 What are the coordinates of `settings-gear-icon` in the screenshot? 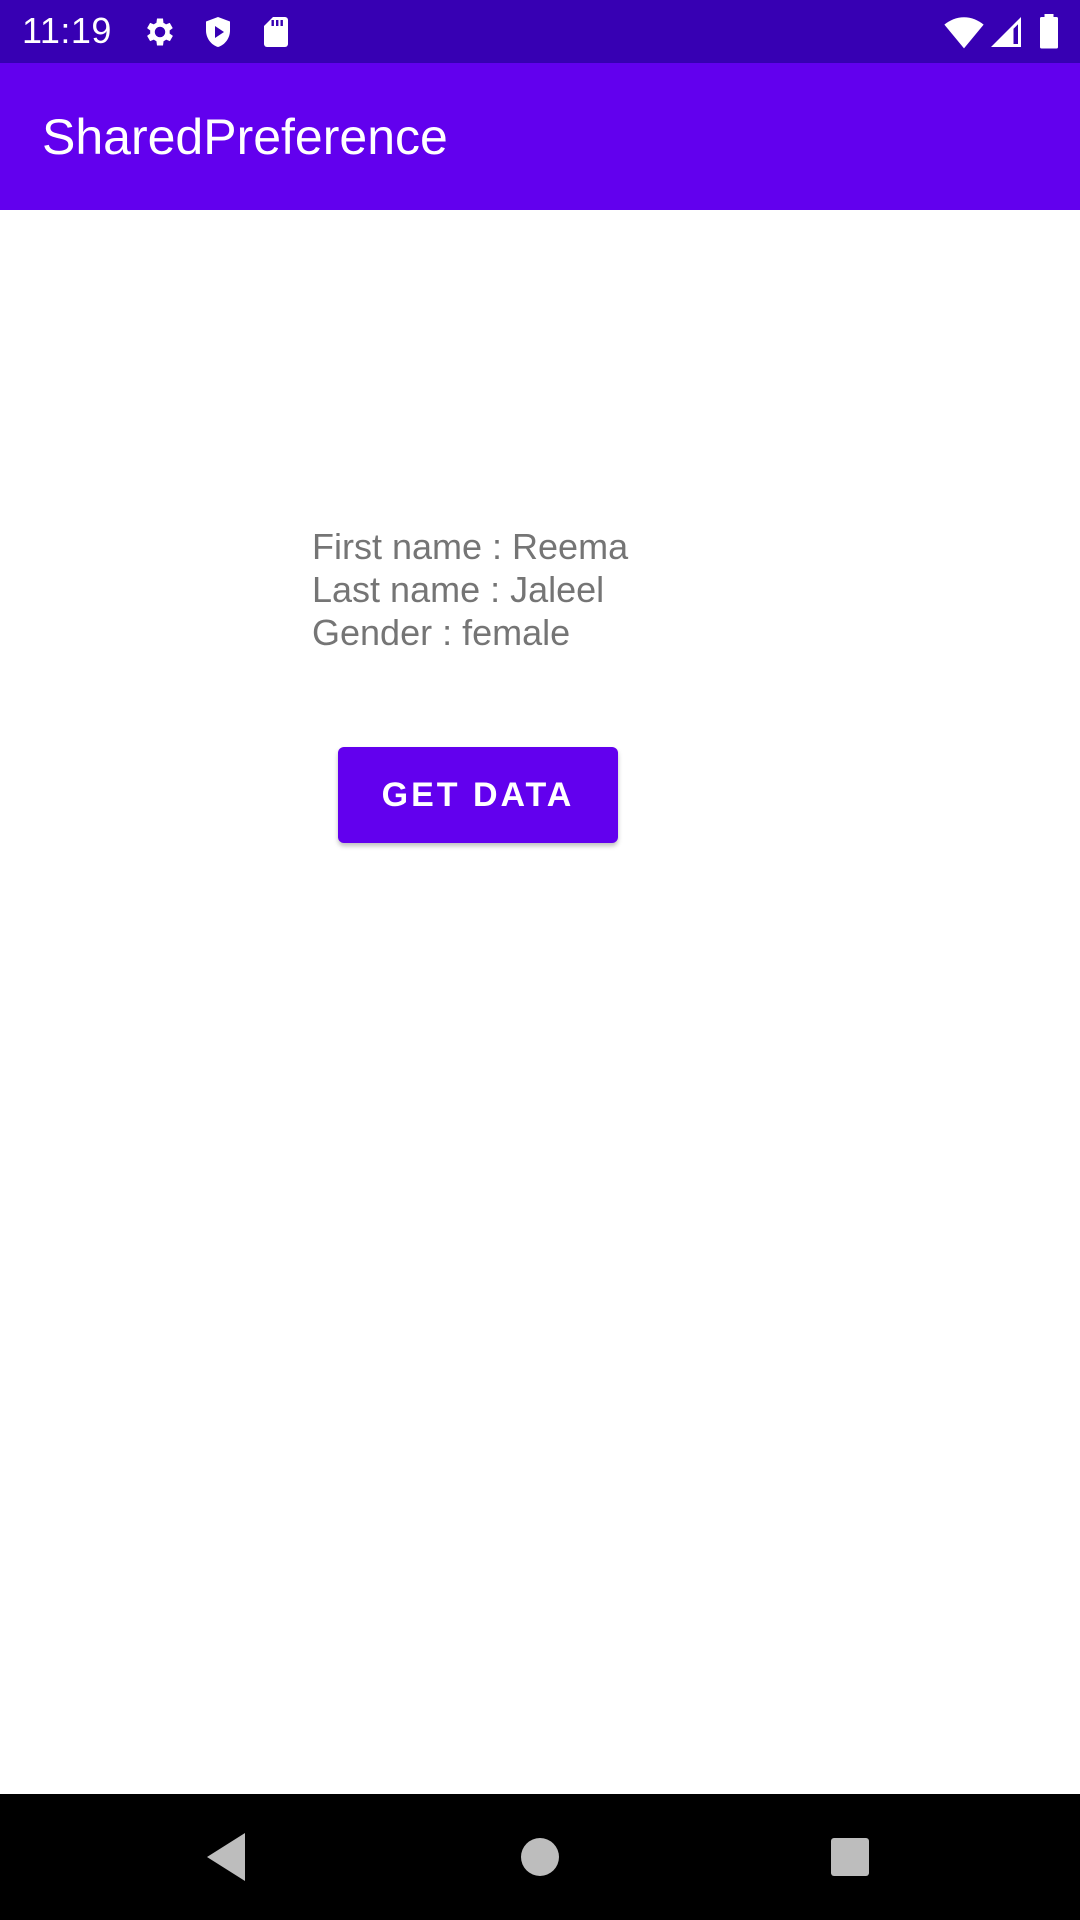 It's located at (160, 32).